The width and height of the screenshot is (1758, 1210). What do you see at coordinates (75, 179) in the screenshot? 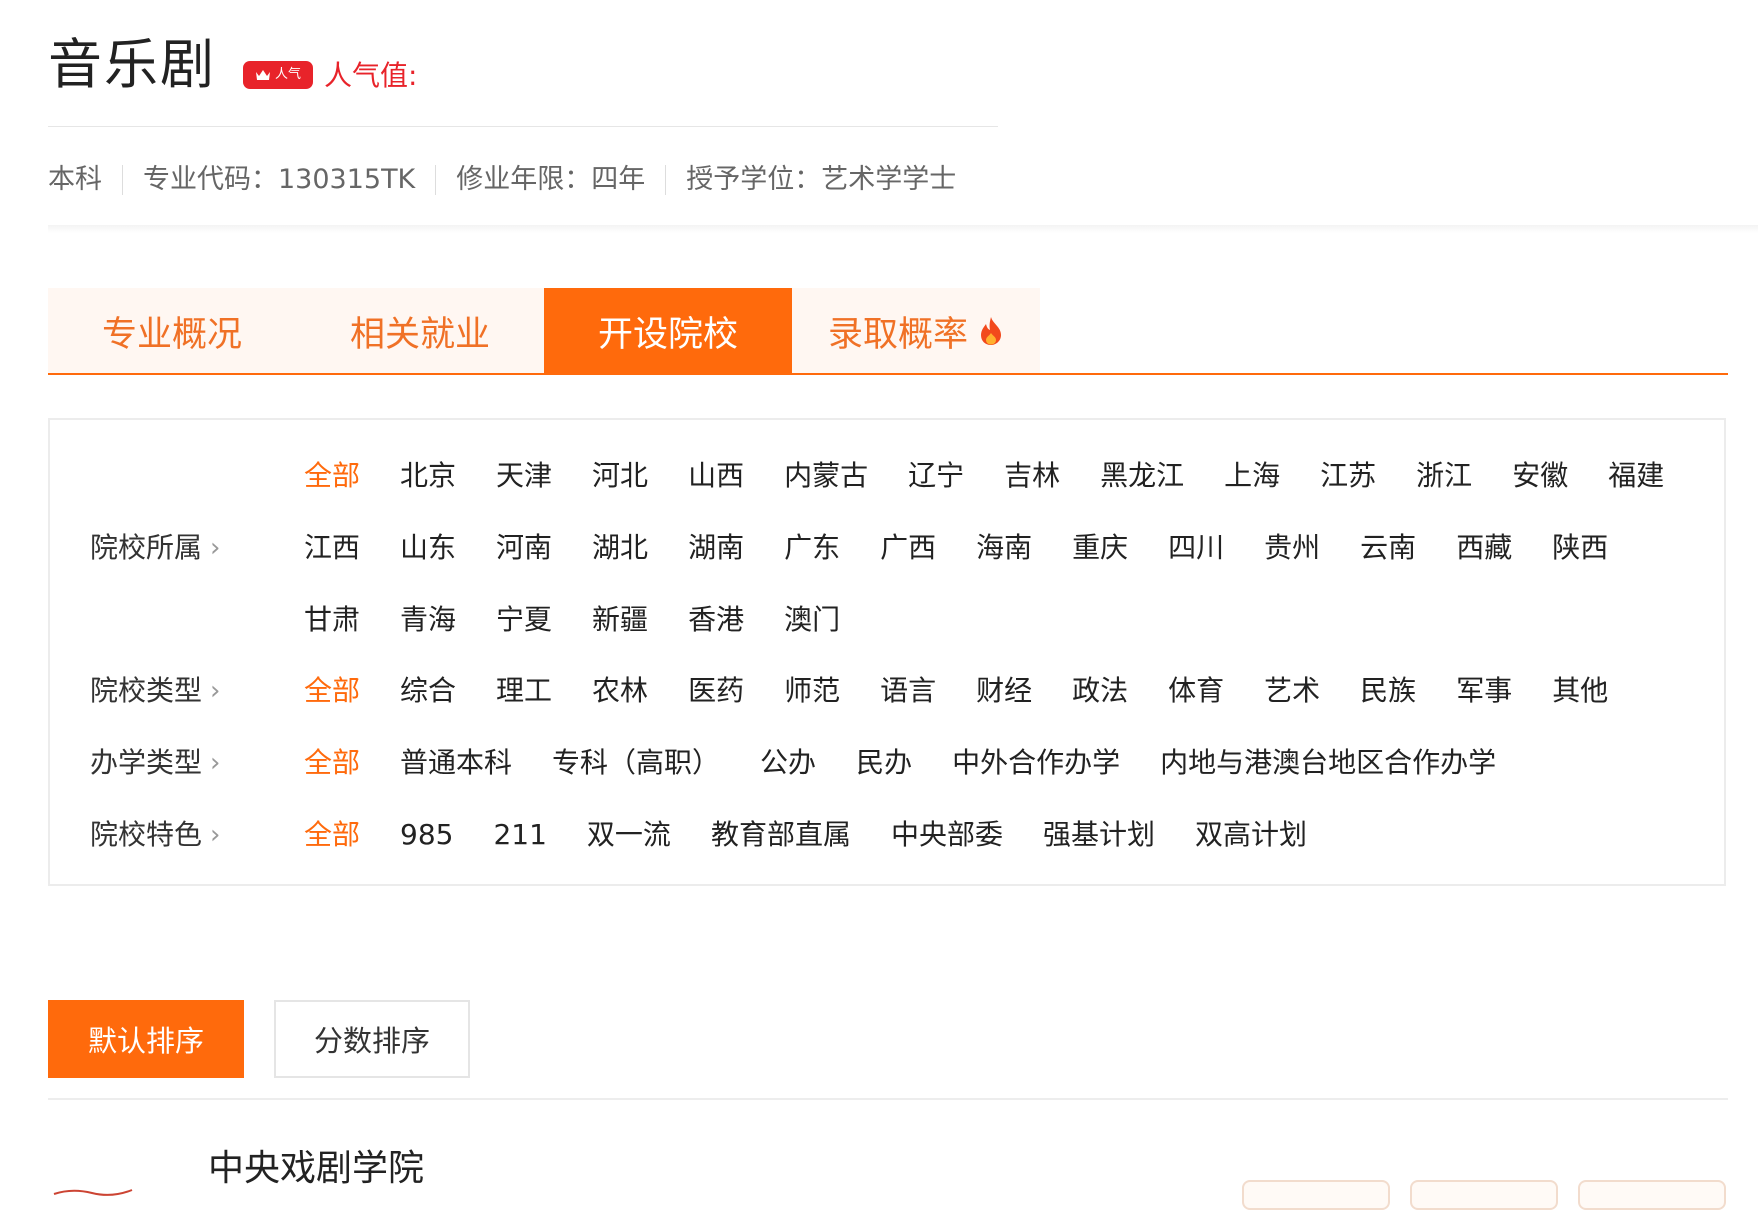
I see `meta-level: 本科` at bounding box center [75, 179].